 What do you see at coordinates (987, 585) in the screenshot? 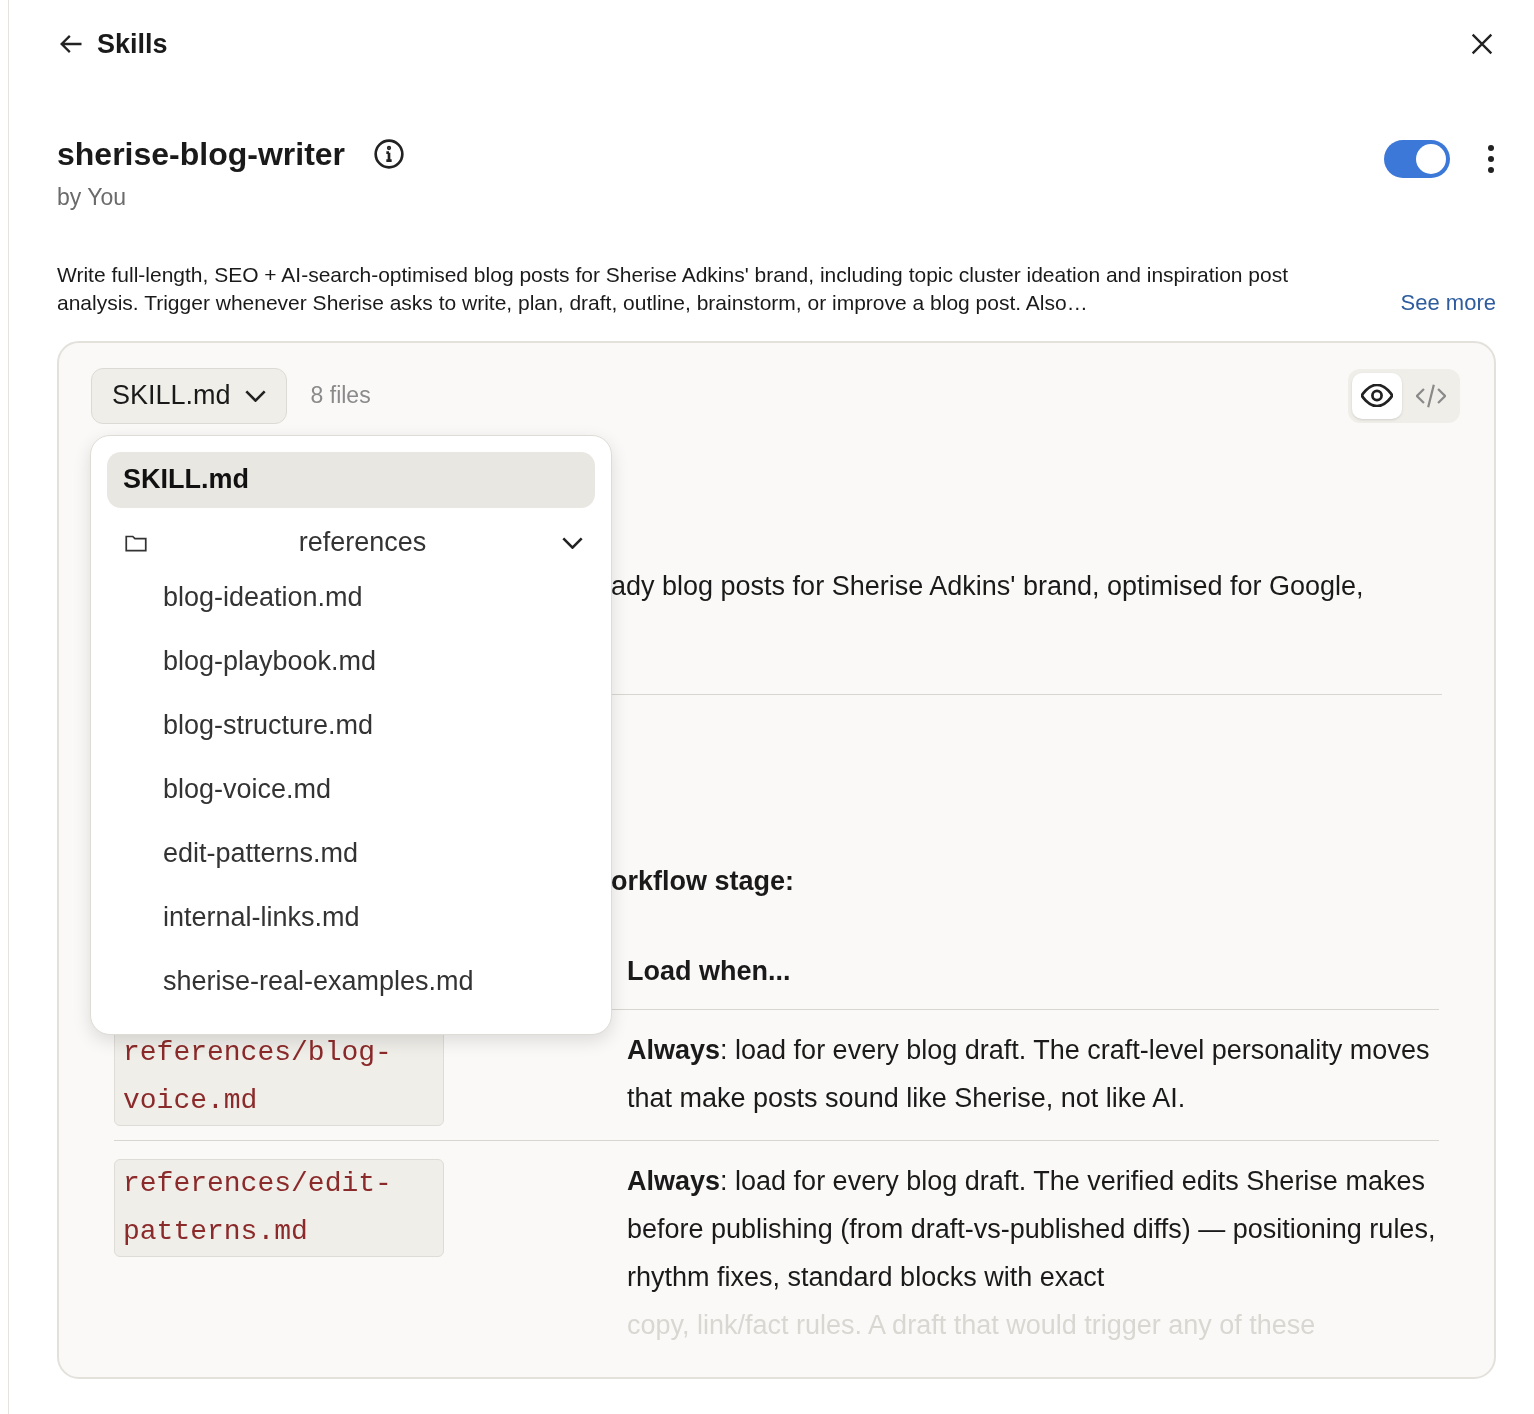
I see `paragraph-text: ady blog posts for Sherise Adkins' brand, optimised for Google,` at bounding box center [987, 585].